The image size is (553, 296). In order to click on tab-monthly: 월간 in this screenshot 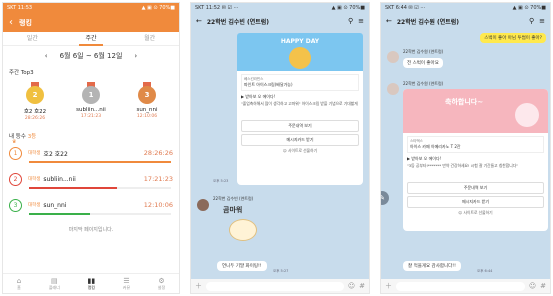, I will do `click(149, 39)`.